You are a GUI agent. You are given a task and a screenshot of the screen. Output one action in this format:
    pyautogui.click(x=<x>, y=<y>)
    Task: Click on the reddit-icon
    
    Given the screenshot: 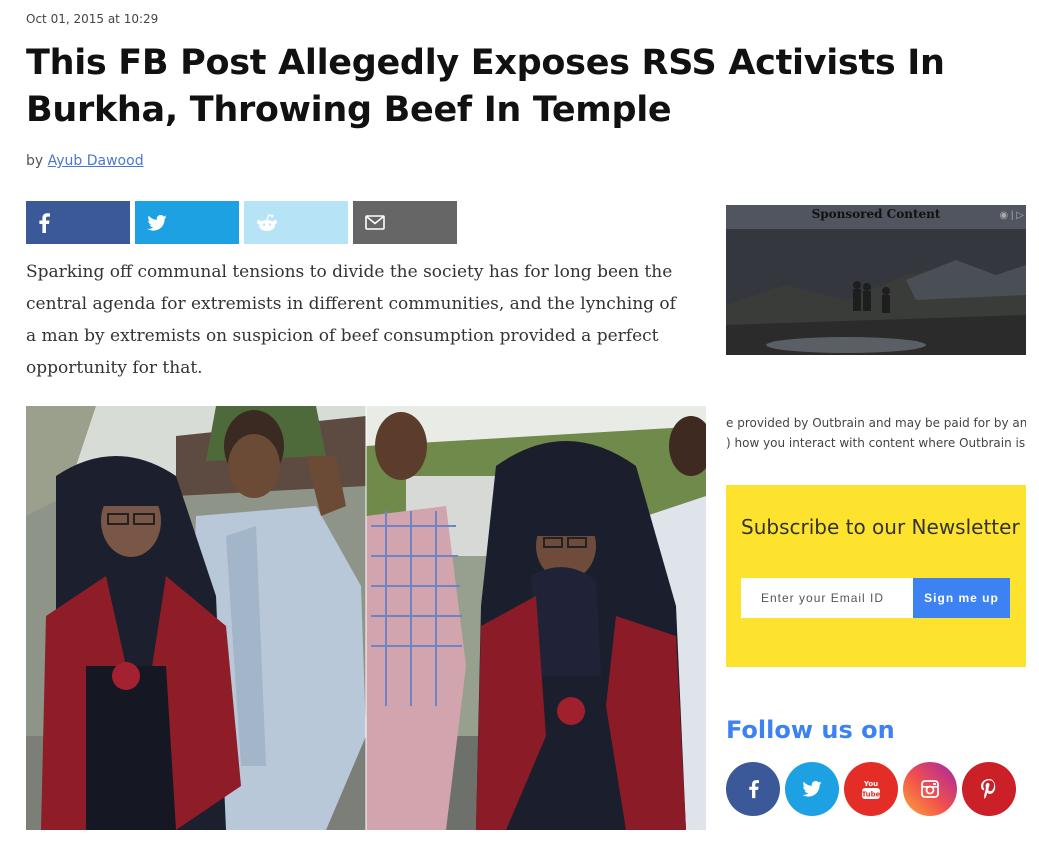 What is the action you would take?
    pyautogui.click(x=267, y=222)
    